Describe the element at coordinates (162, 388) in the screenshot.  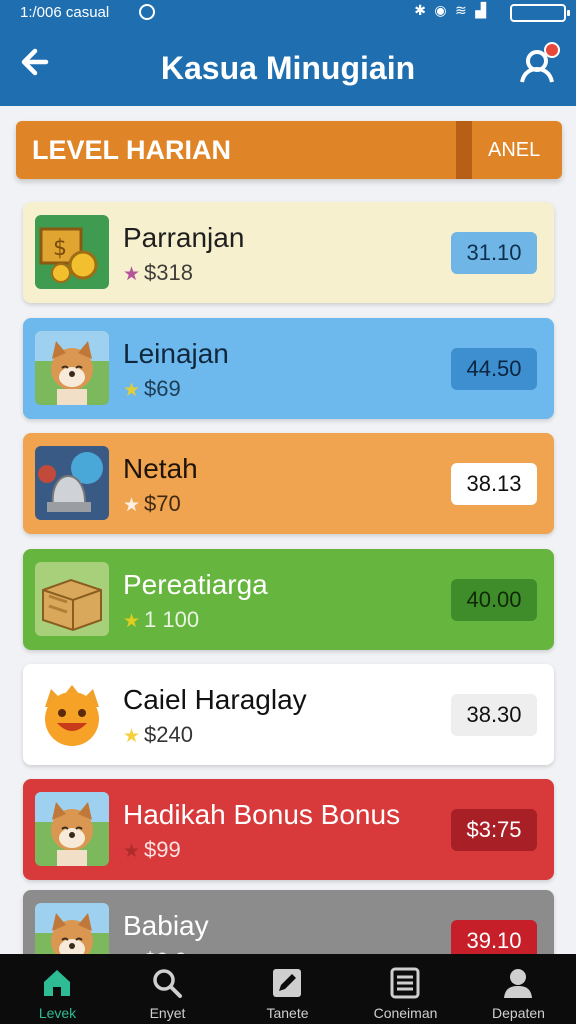
I see `item-price: $69` at that location.